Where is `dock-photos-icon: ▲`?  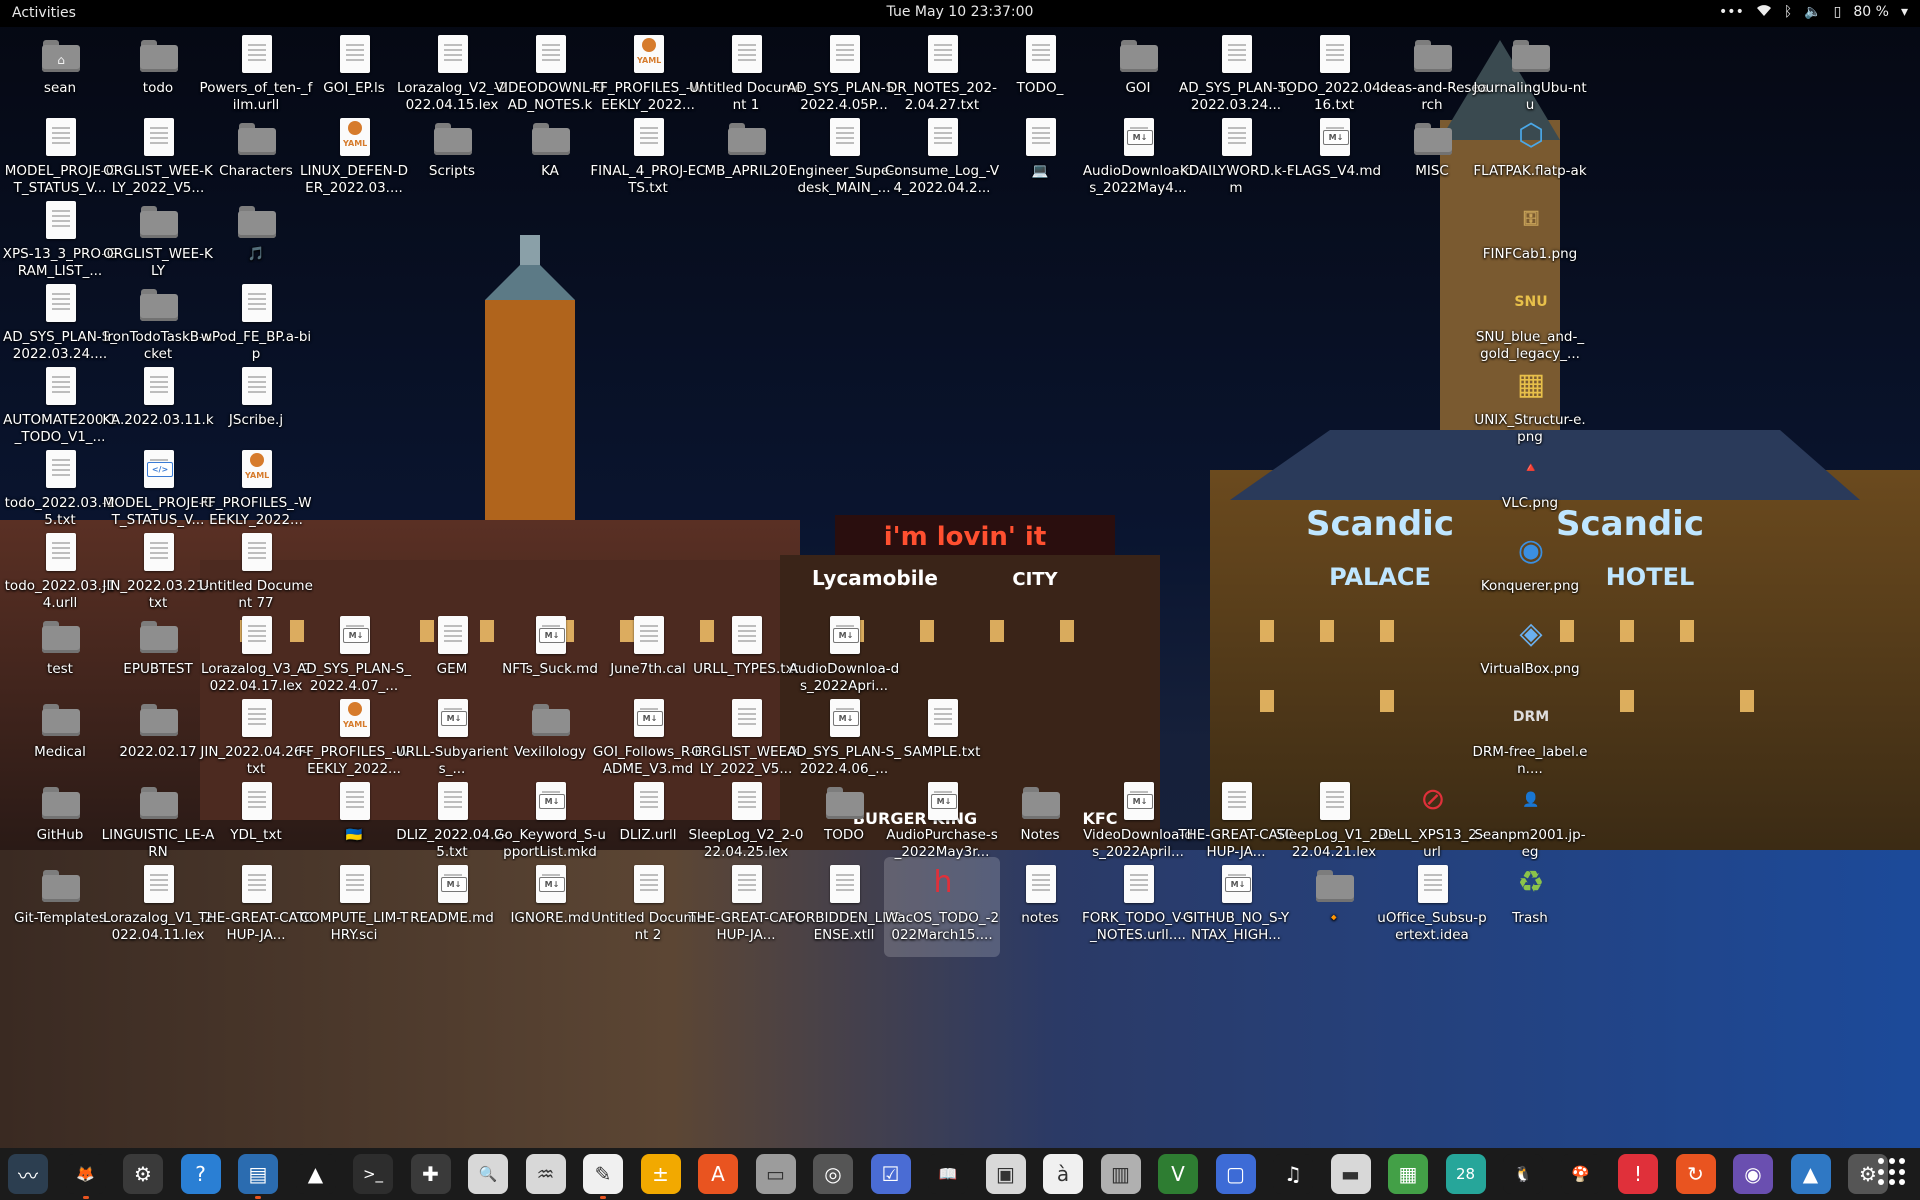 dock-photos-icon: ▲ is located at coordinates (1810, 1174).